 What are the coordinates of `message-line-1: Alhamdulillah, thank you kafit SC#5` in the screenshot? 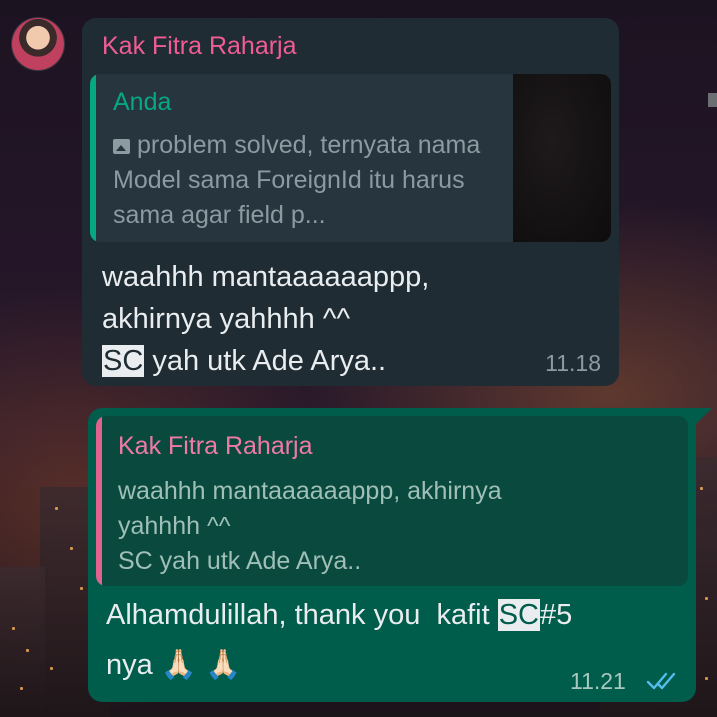 It's located at (386, 615).